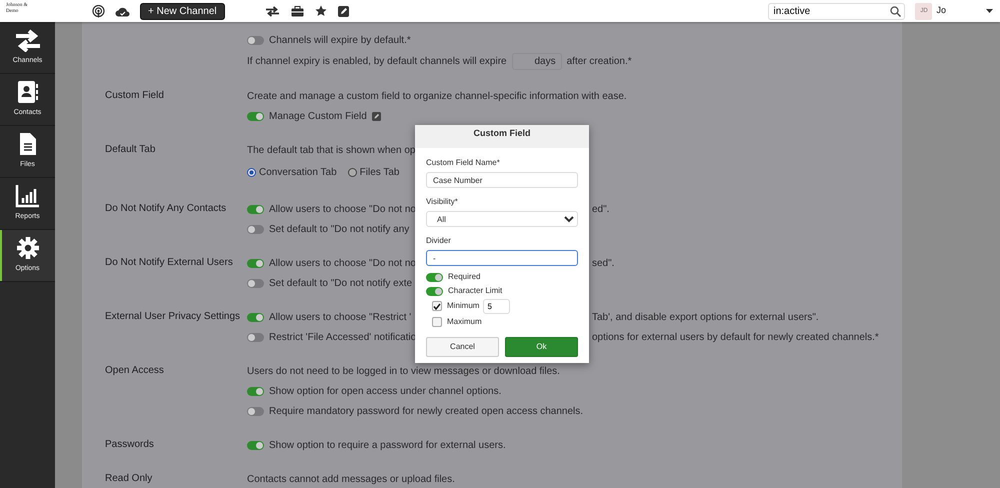 The image size is (1000, 488). What do you see at coordinates (837, 11) in the screenshot?
I see `search-field: in:active` at bounding box center [837, 11].